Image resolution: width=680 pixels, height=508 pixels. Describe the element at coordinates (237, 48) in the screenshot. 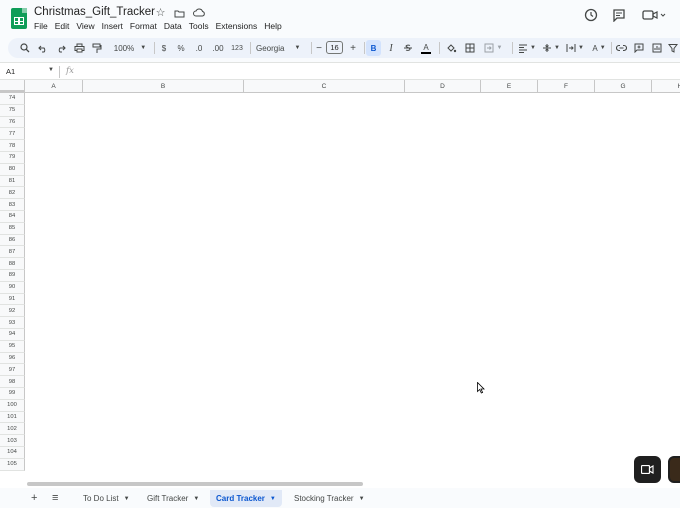

I see `more-formats-button: 123` at that location.